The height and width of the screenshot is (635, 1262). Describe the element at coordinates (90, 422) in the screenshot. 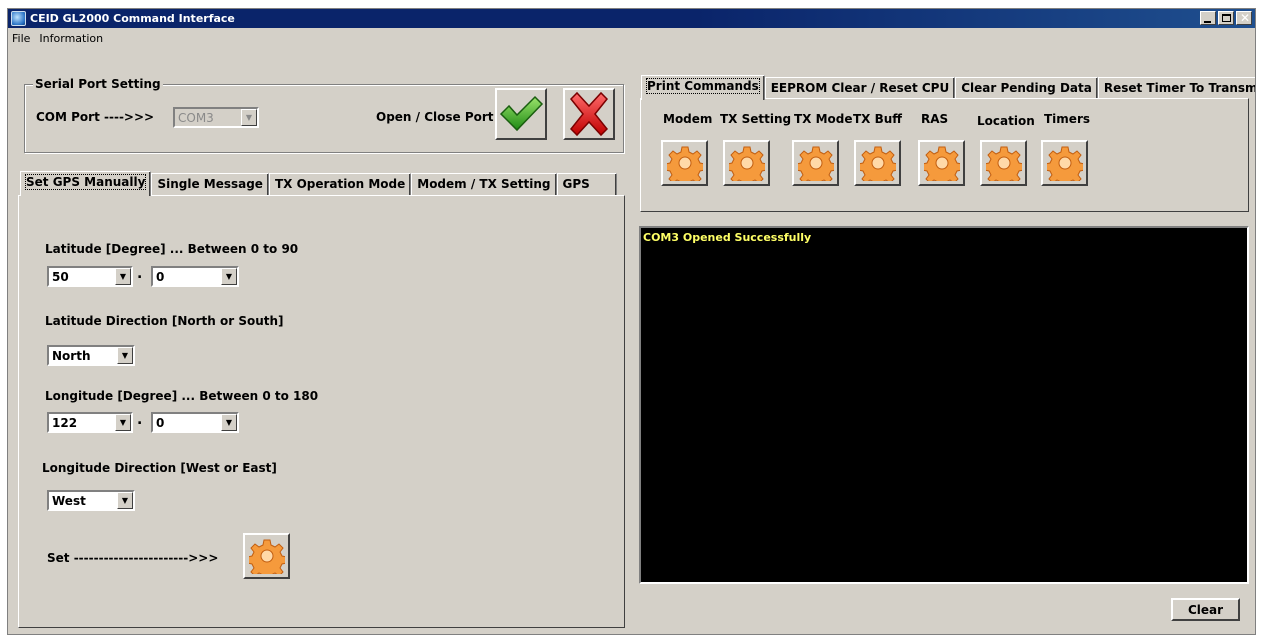

I see `longitude-degree-select: 122 ▼` at that location.